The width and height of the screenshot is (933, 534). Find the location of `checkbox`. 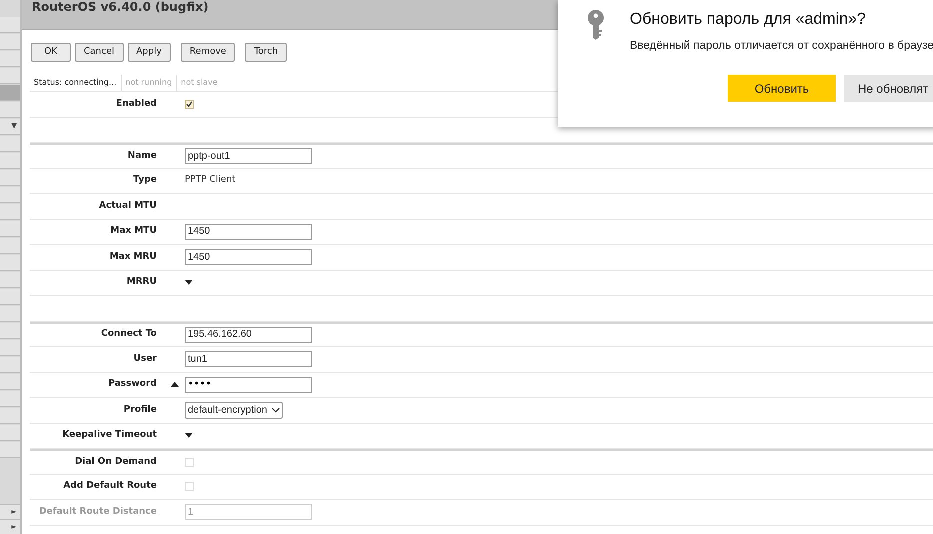

checkbox is located at coordinates (189, 104).